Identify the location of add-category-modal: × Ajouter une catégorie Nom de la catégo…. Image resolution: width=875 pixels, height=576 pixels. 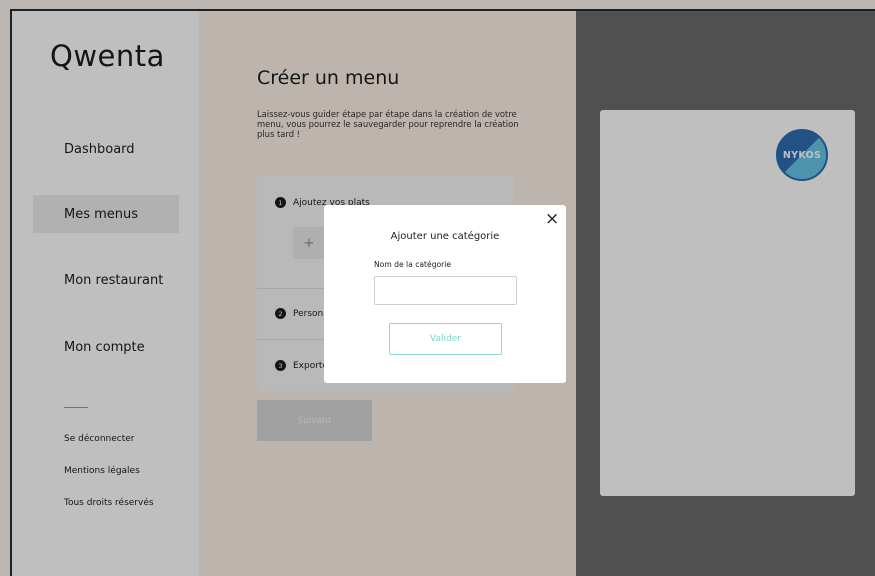
(445, 294).